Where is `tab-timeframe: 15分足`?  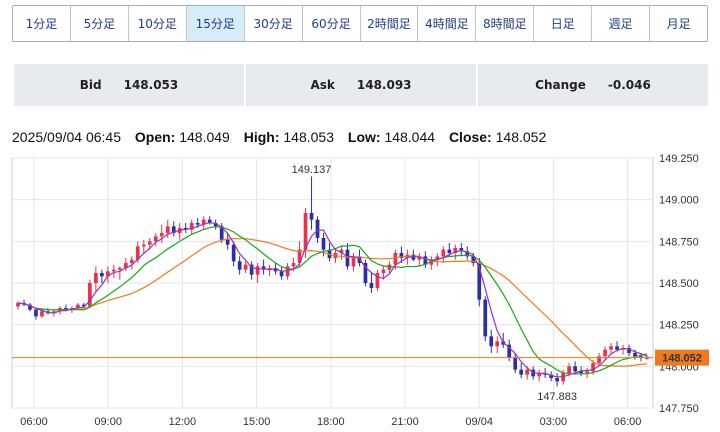
tab-timeframe: 15分足 is located at coordinates (215, 23).